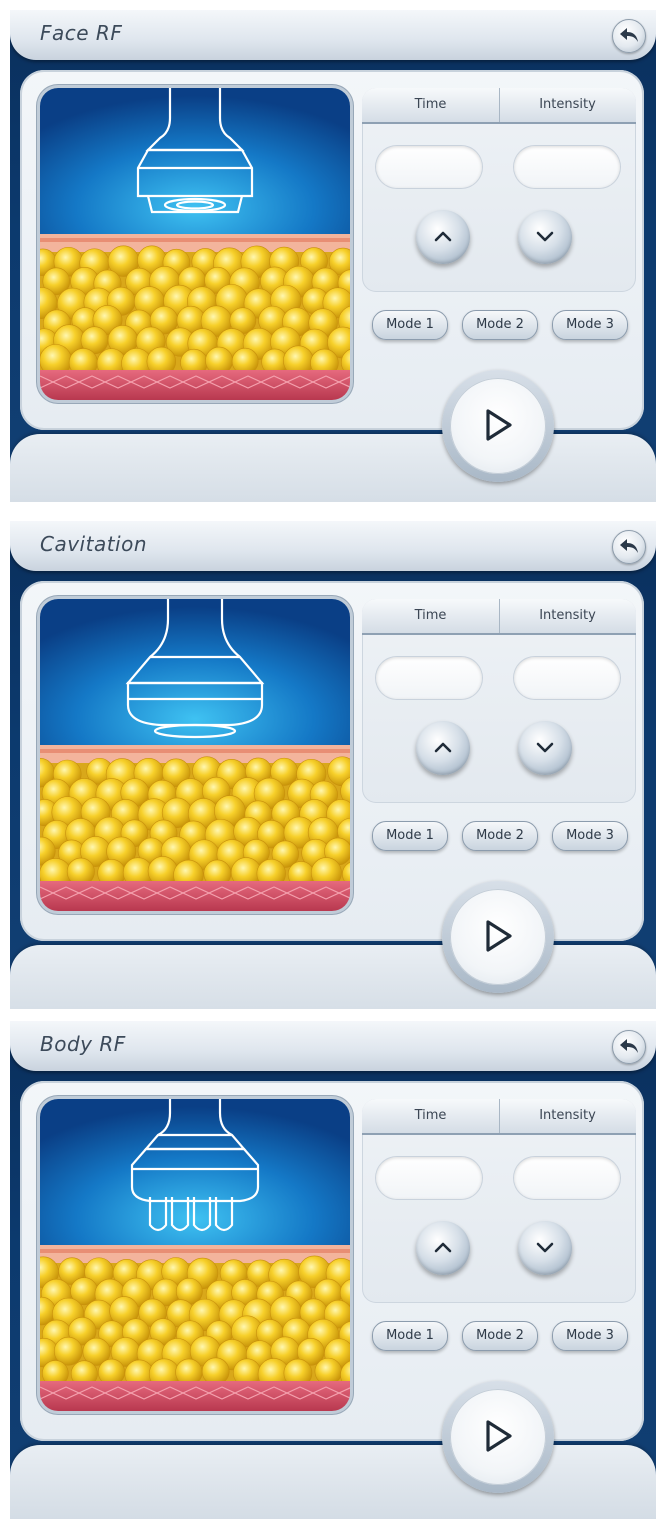 The width and height of the screenshot is (659, 1519). I want to click on screen-title: Body RF, so click(83, 1044).